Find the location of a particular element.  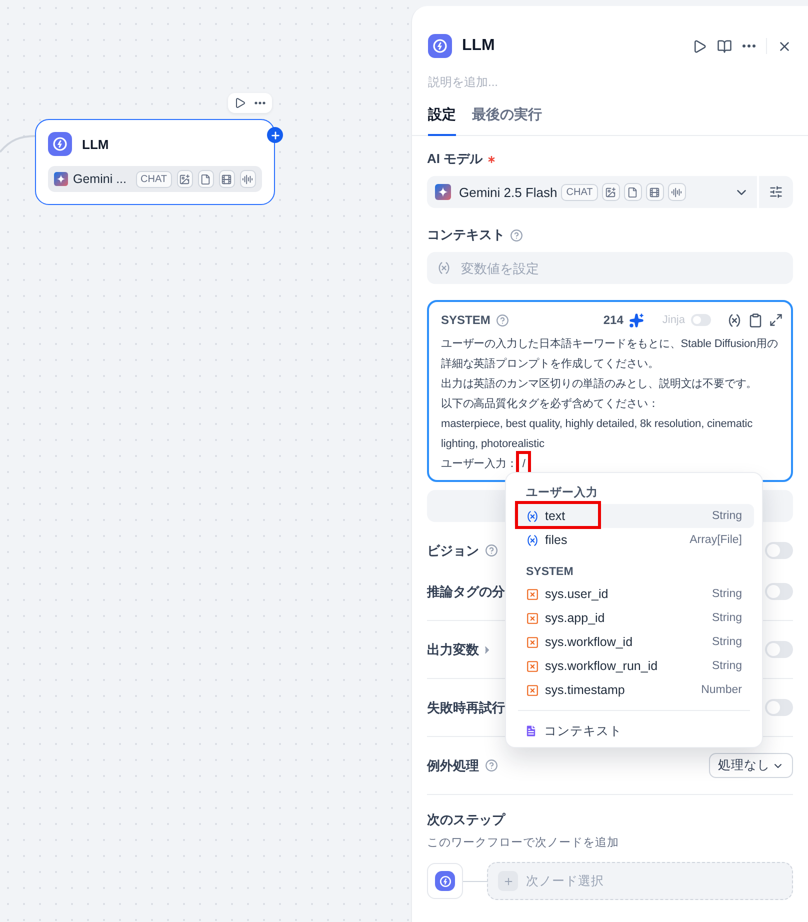

context-input: 変数値を設定 is located at coordinates (621, 268).